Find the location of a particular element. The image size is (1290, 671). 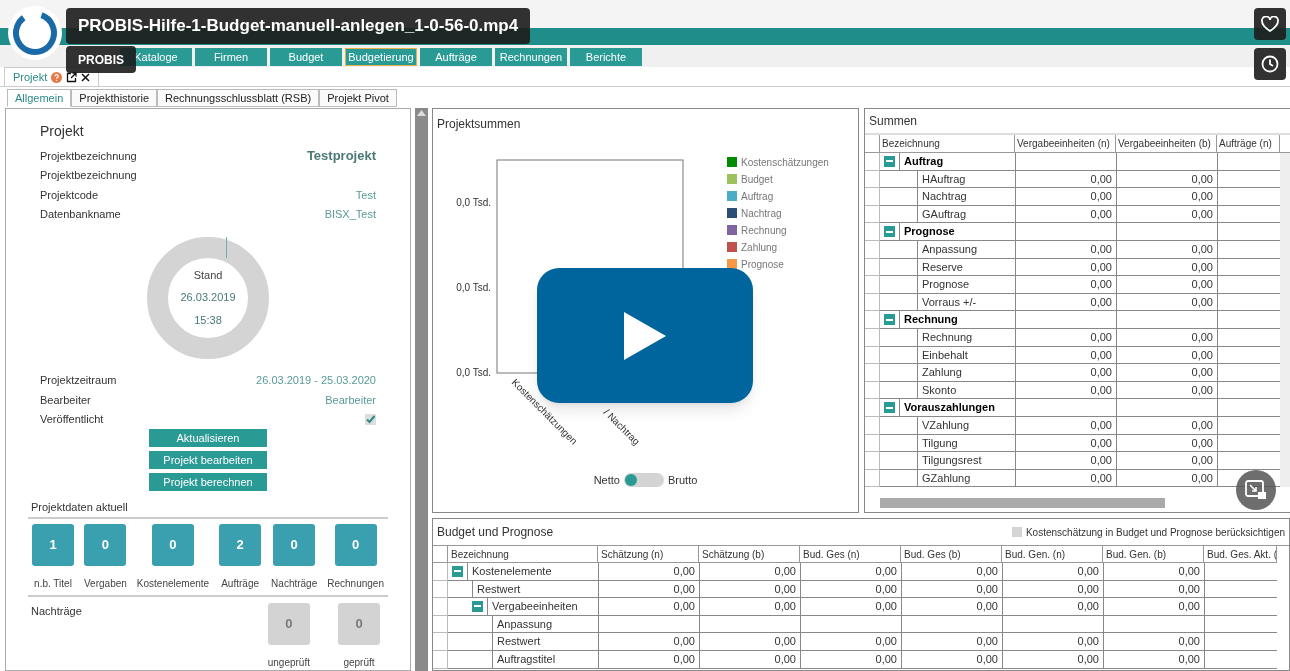

scroll-up-icon is located at coordinates (421, 113).